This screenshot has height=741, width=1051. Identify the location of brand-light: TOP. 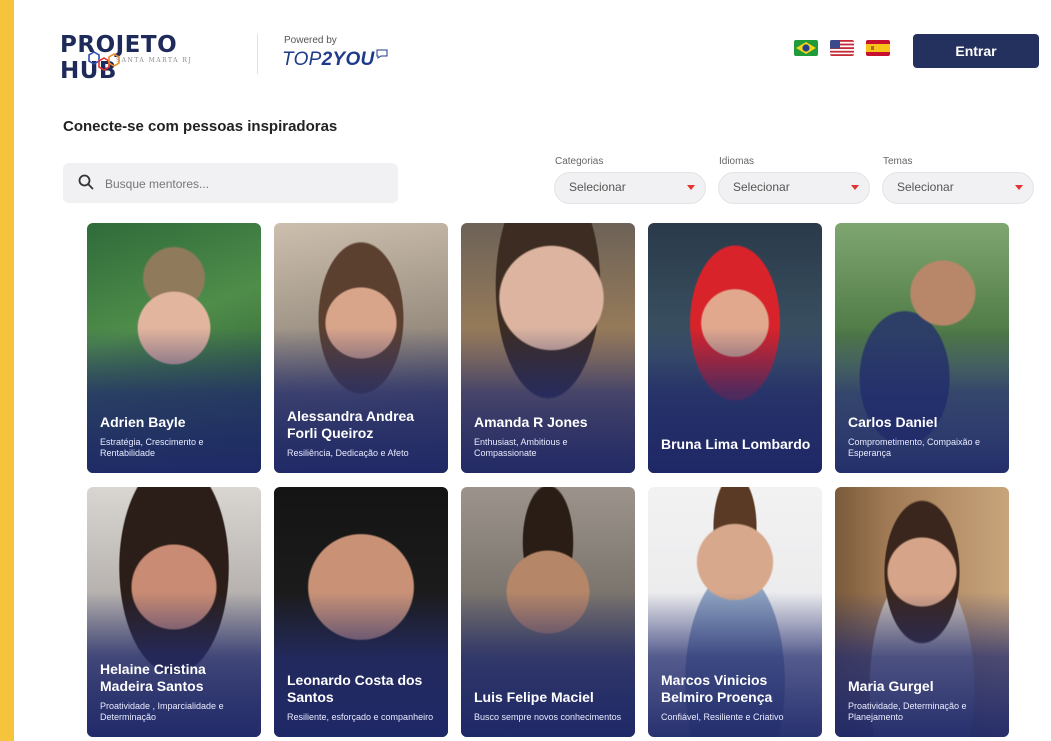
(302, 59).